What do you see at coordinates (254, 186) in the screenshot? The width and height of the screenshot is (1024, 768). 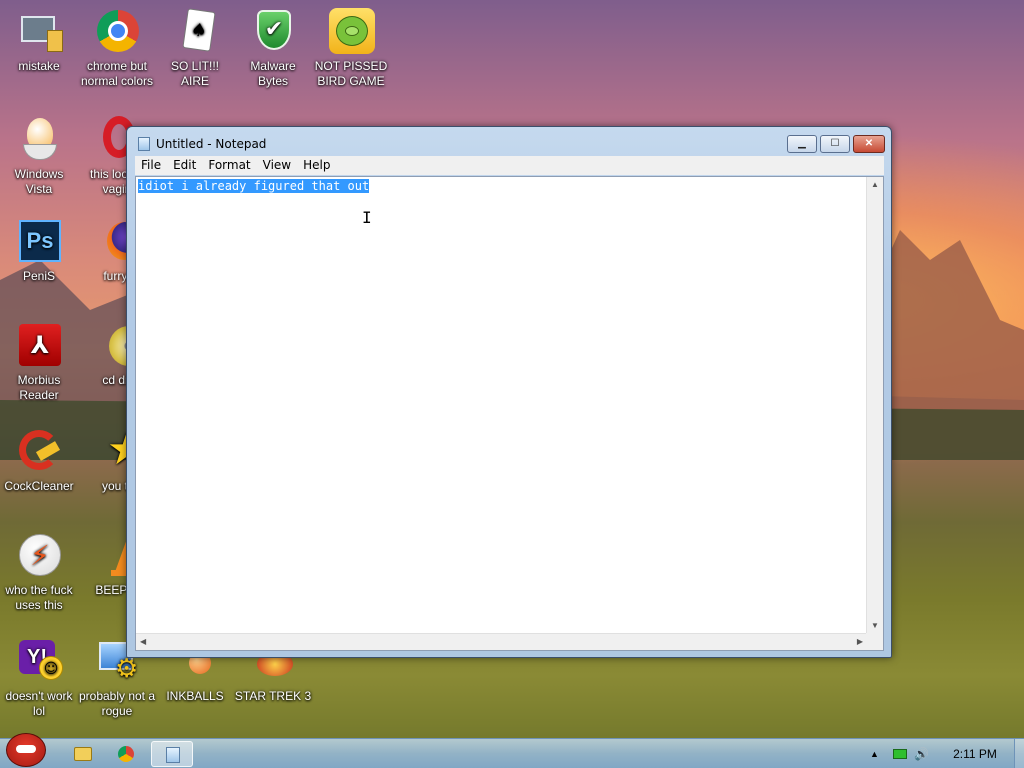 I see `selected-text: idiot i already figured that out` at bounding box center [254, 186].